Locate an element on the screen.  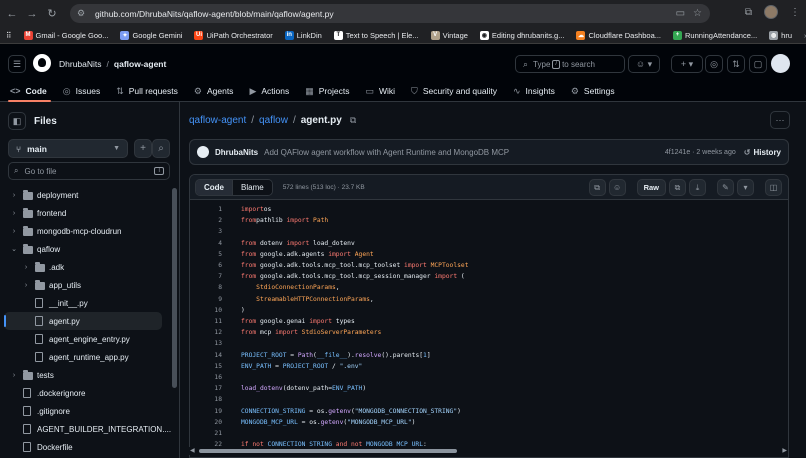
extensions-icon: ⧉ is located at coordinates (748, 12).